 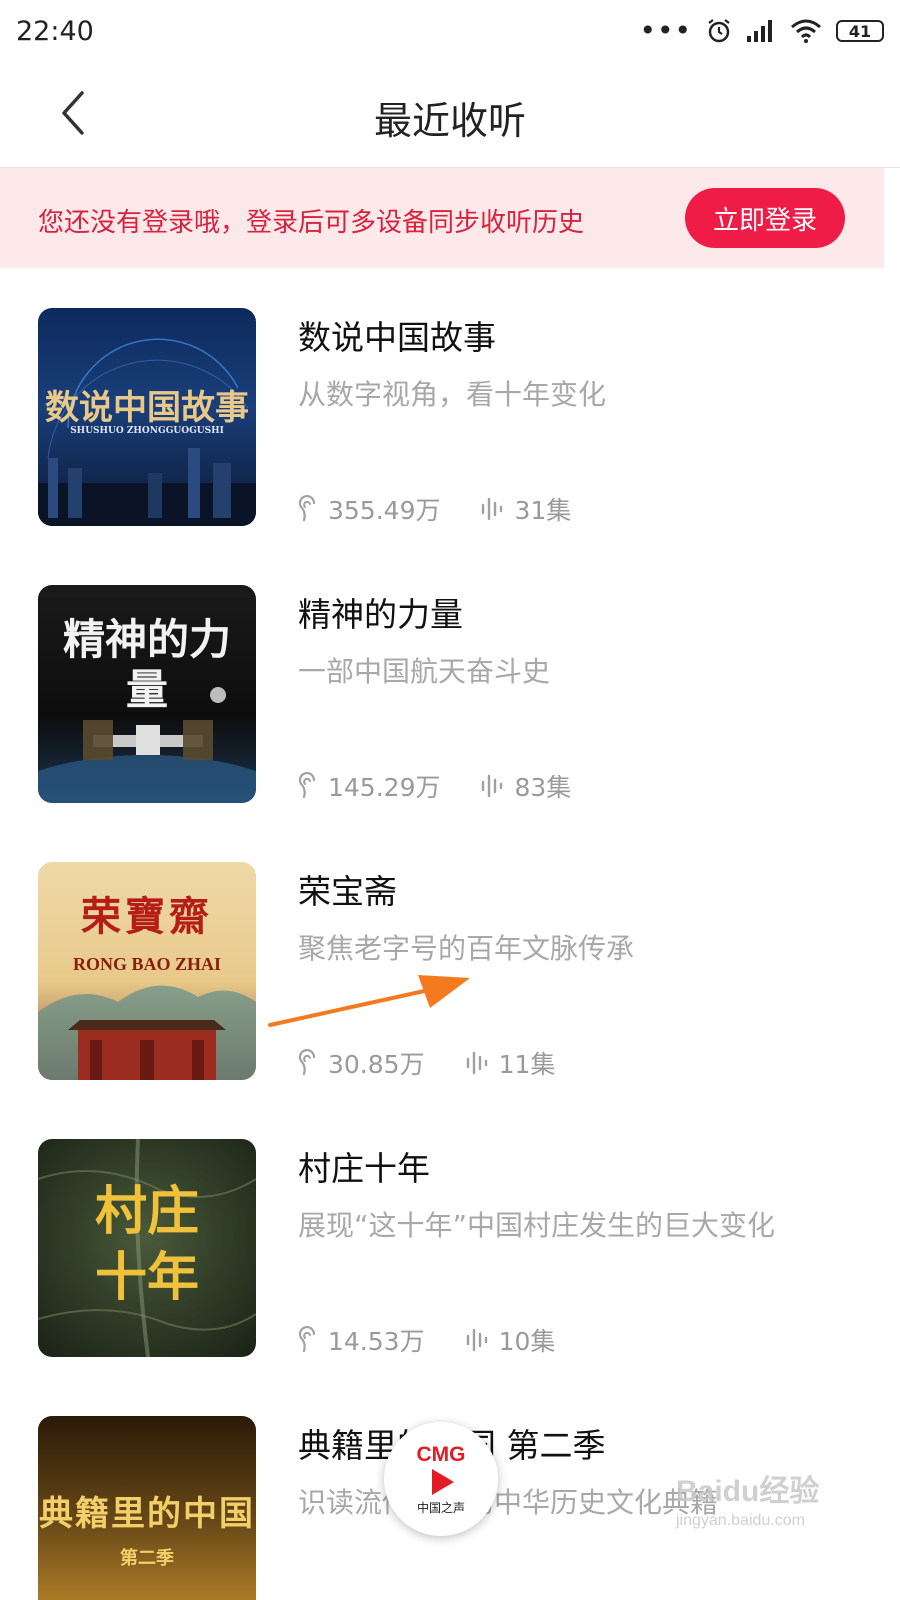 I want to click on nav-bar: 最近收听, so click(x=450, y=115).